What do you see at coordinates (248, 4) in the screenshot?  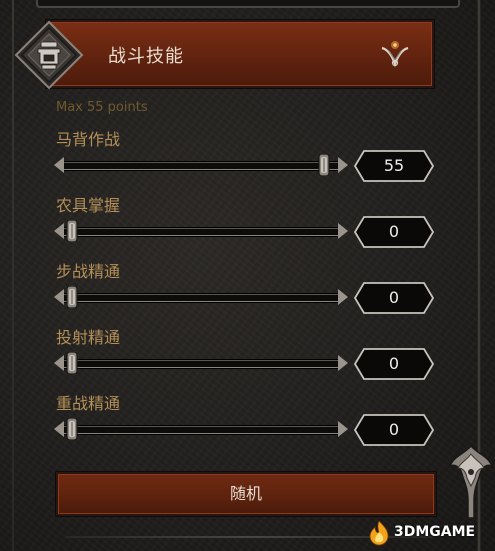 I see `top-frame-edge` at bounding box center [248, 4].